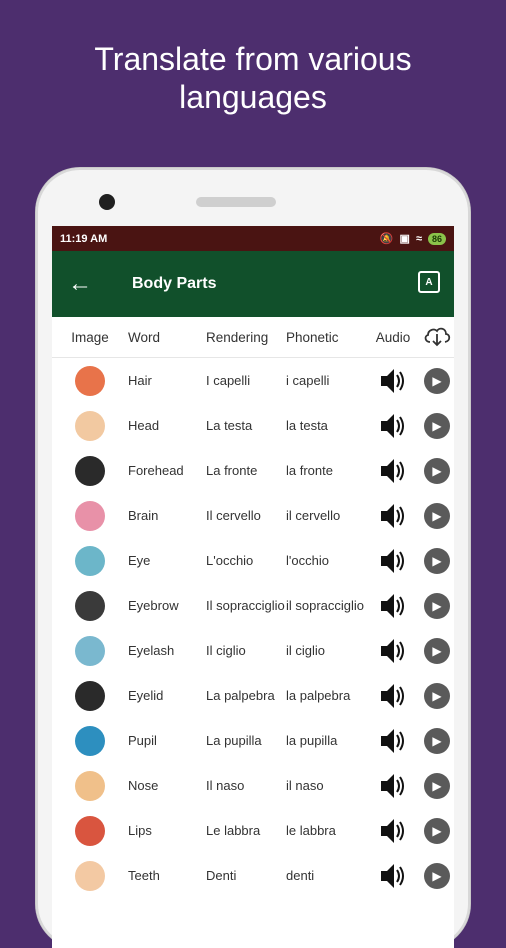  What do you see at coordinates (229, 425) in the screenshot?
I see `row-rendering: La testa` at bounding box center [229, 425].